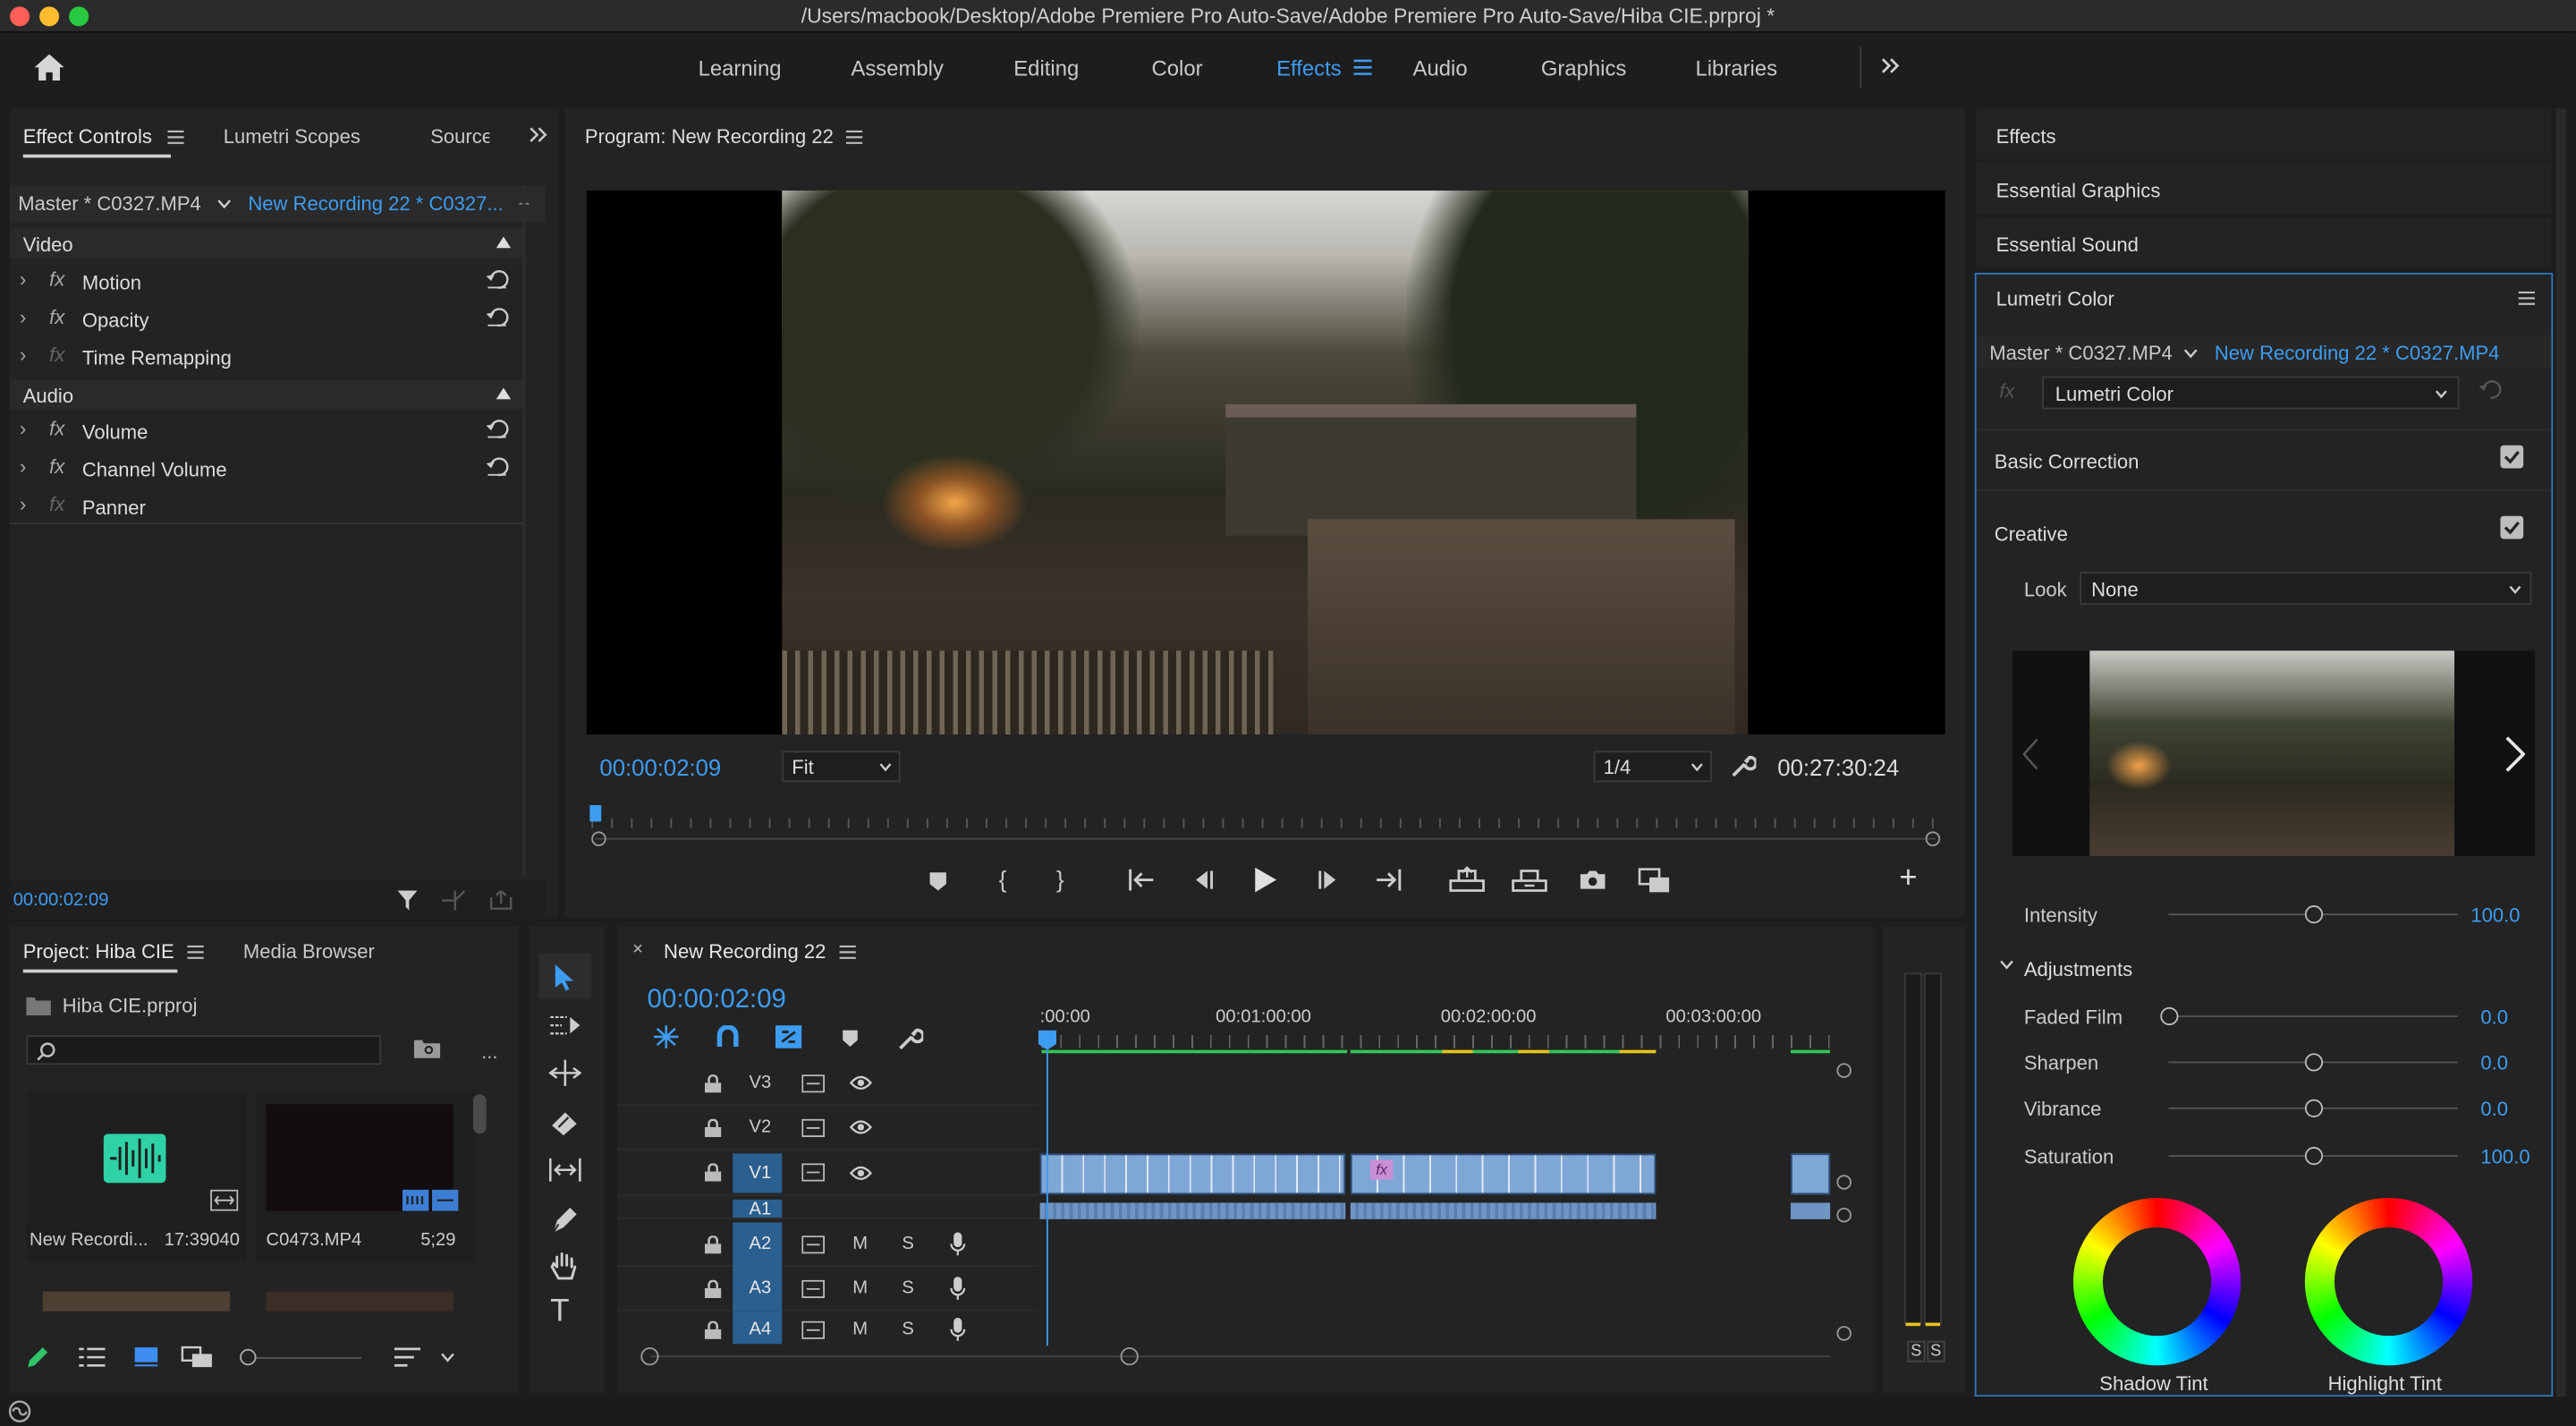 Image resolution: width=2576 pixels, height=1426 pixels. I want to click on icon-view-icon, so click(146, 1356).